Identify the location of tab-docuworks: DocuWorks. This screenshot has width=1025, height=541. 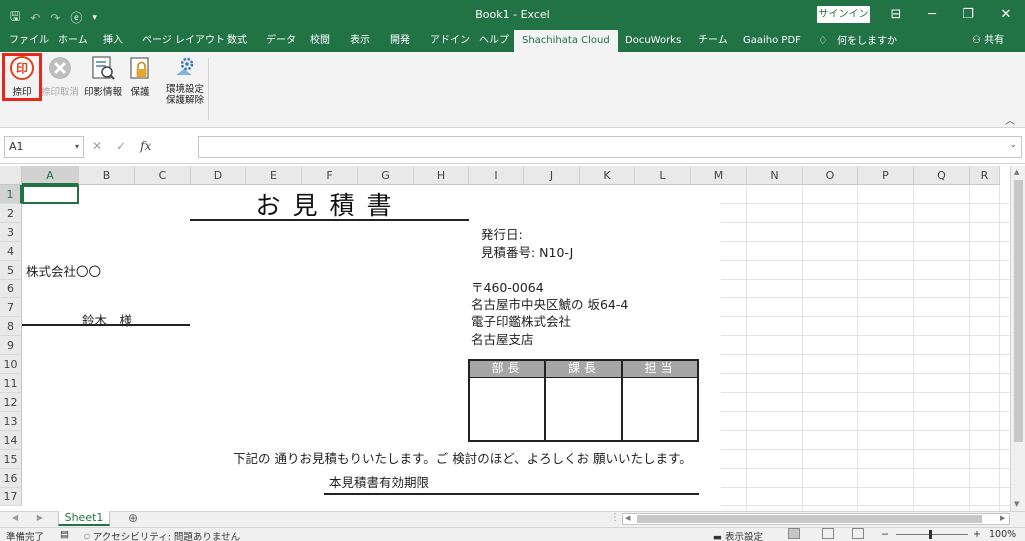
(653, 41).